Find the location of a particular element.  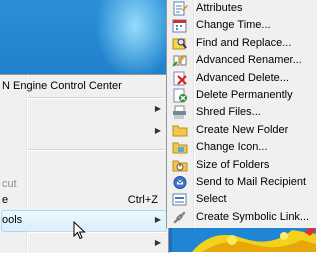

submenu-item-label: Create New Folder is located at coordinates (242, 129).